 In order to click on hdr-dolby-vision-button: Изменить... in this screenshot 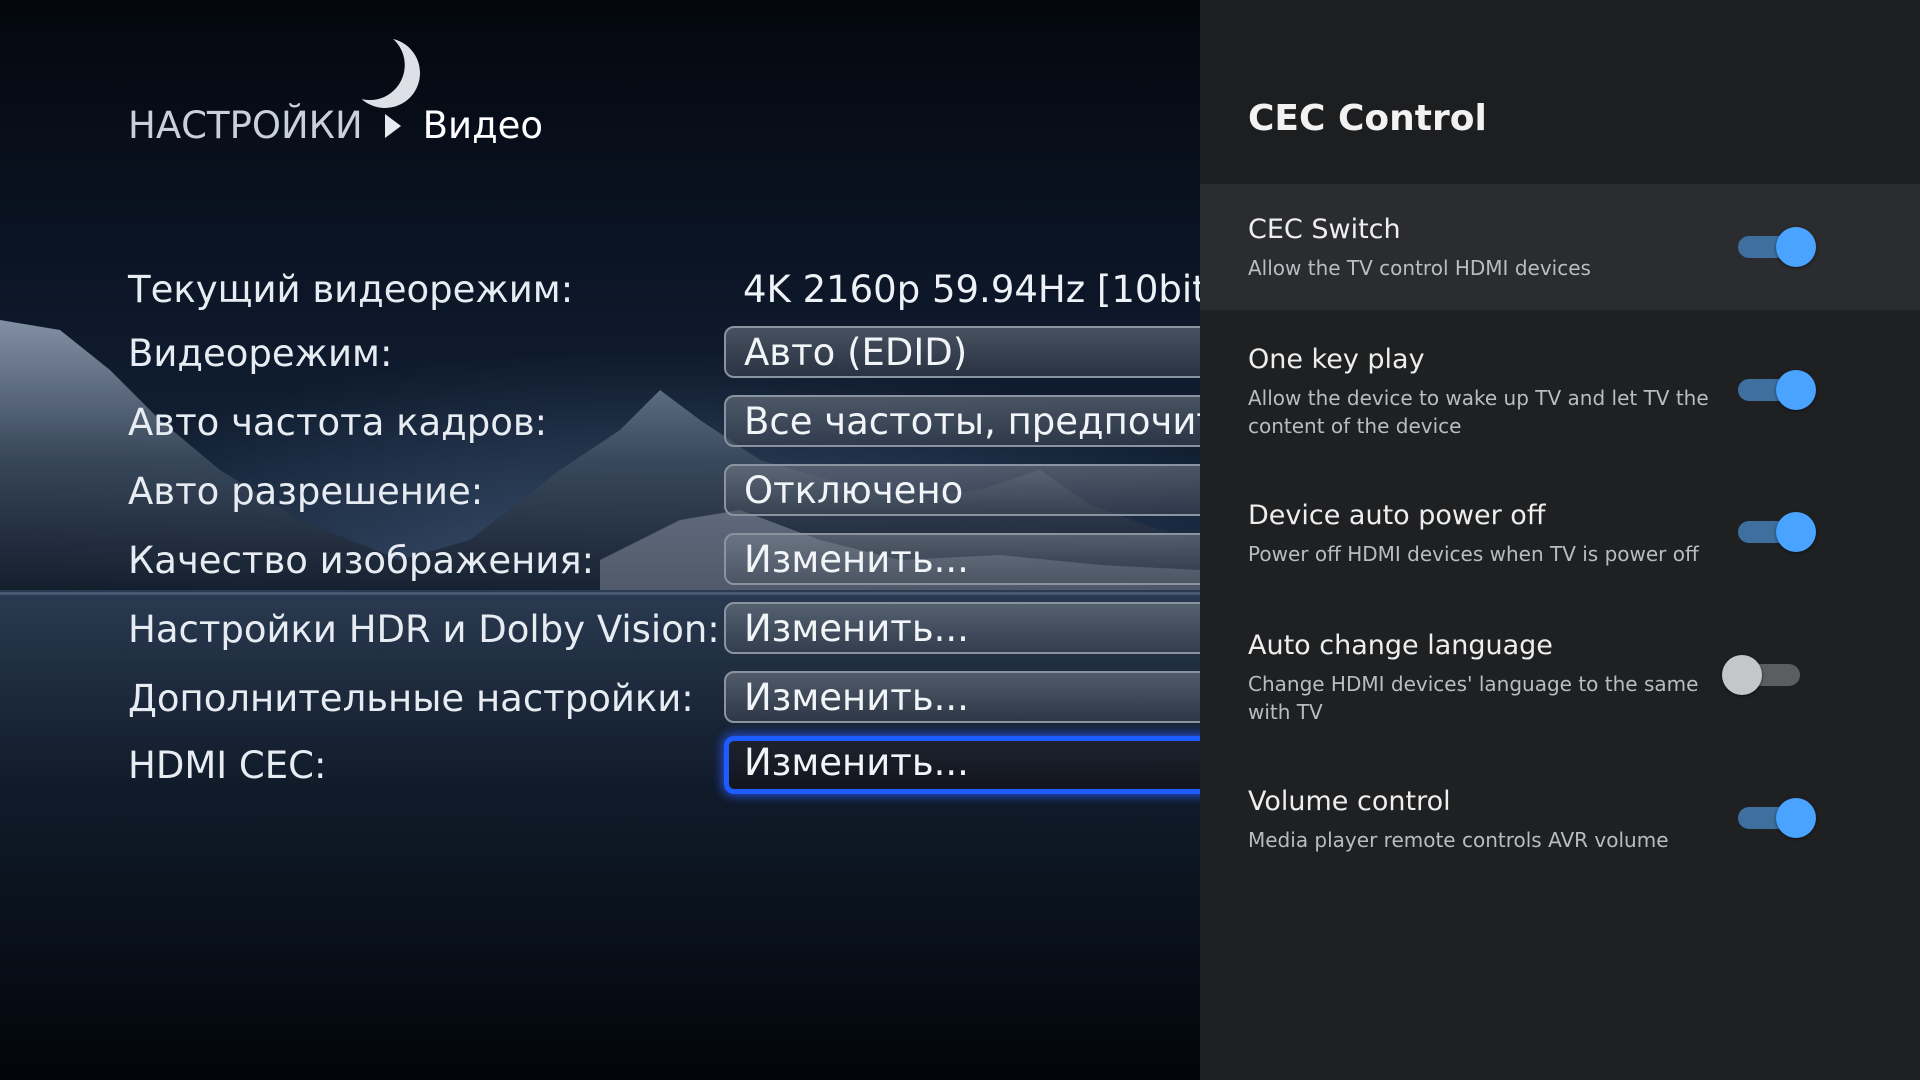, I will do `click(962, 628)`.